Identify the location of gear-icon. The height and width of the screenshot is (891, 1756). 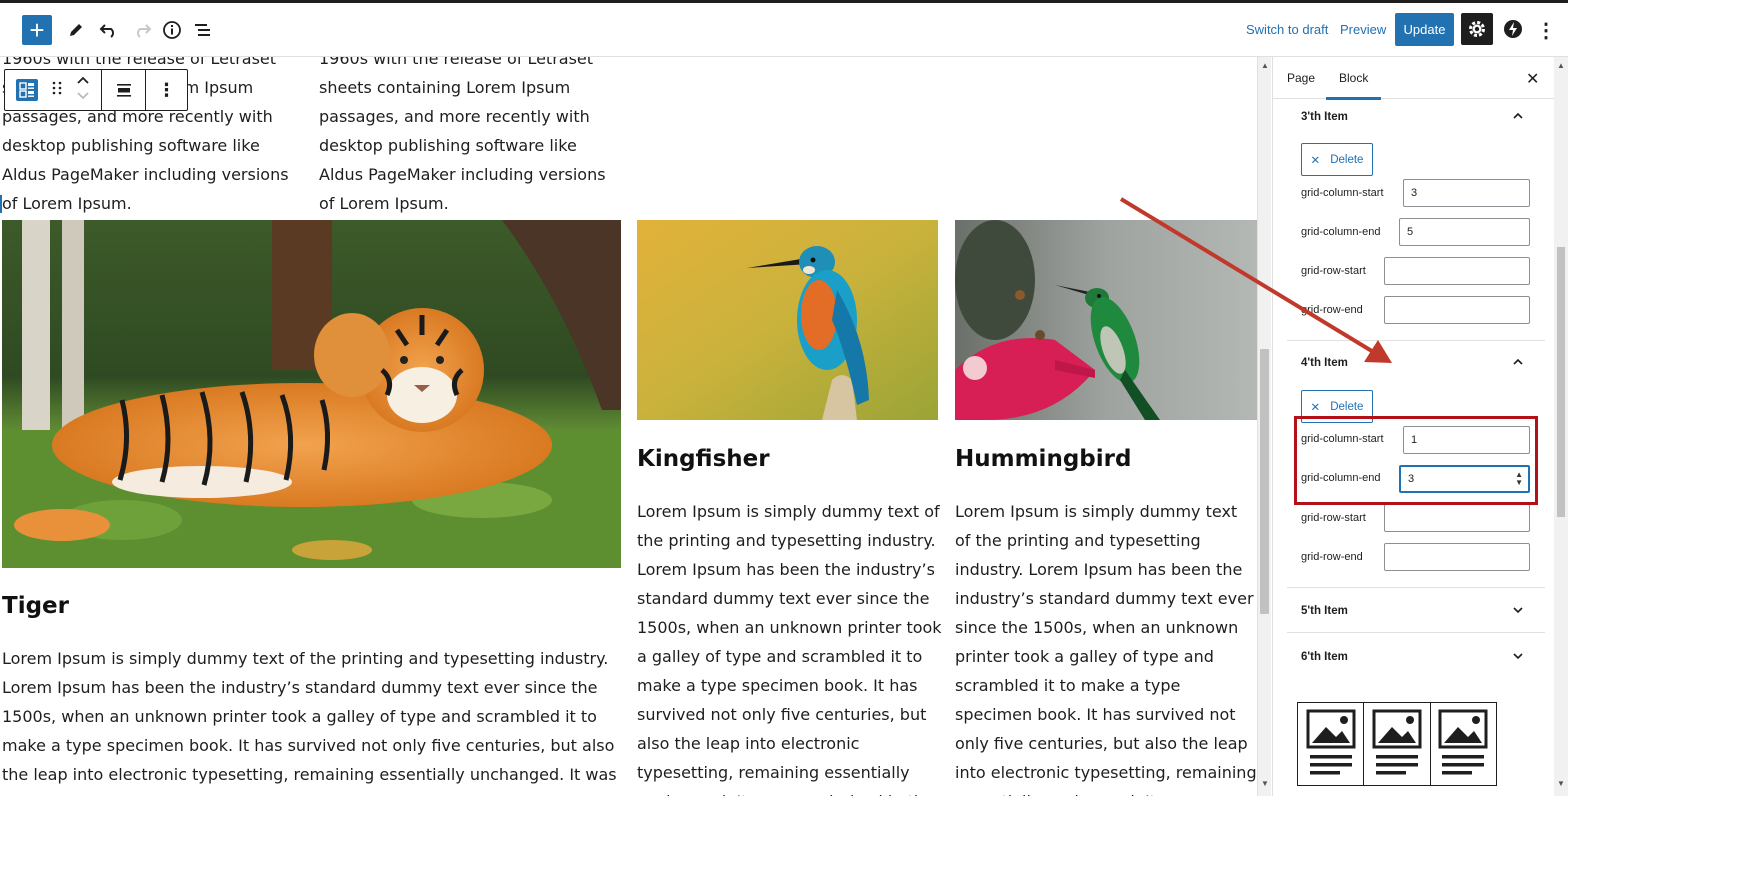
(1477, 29).